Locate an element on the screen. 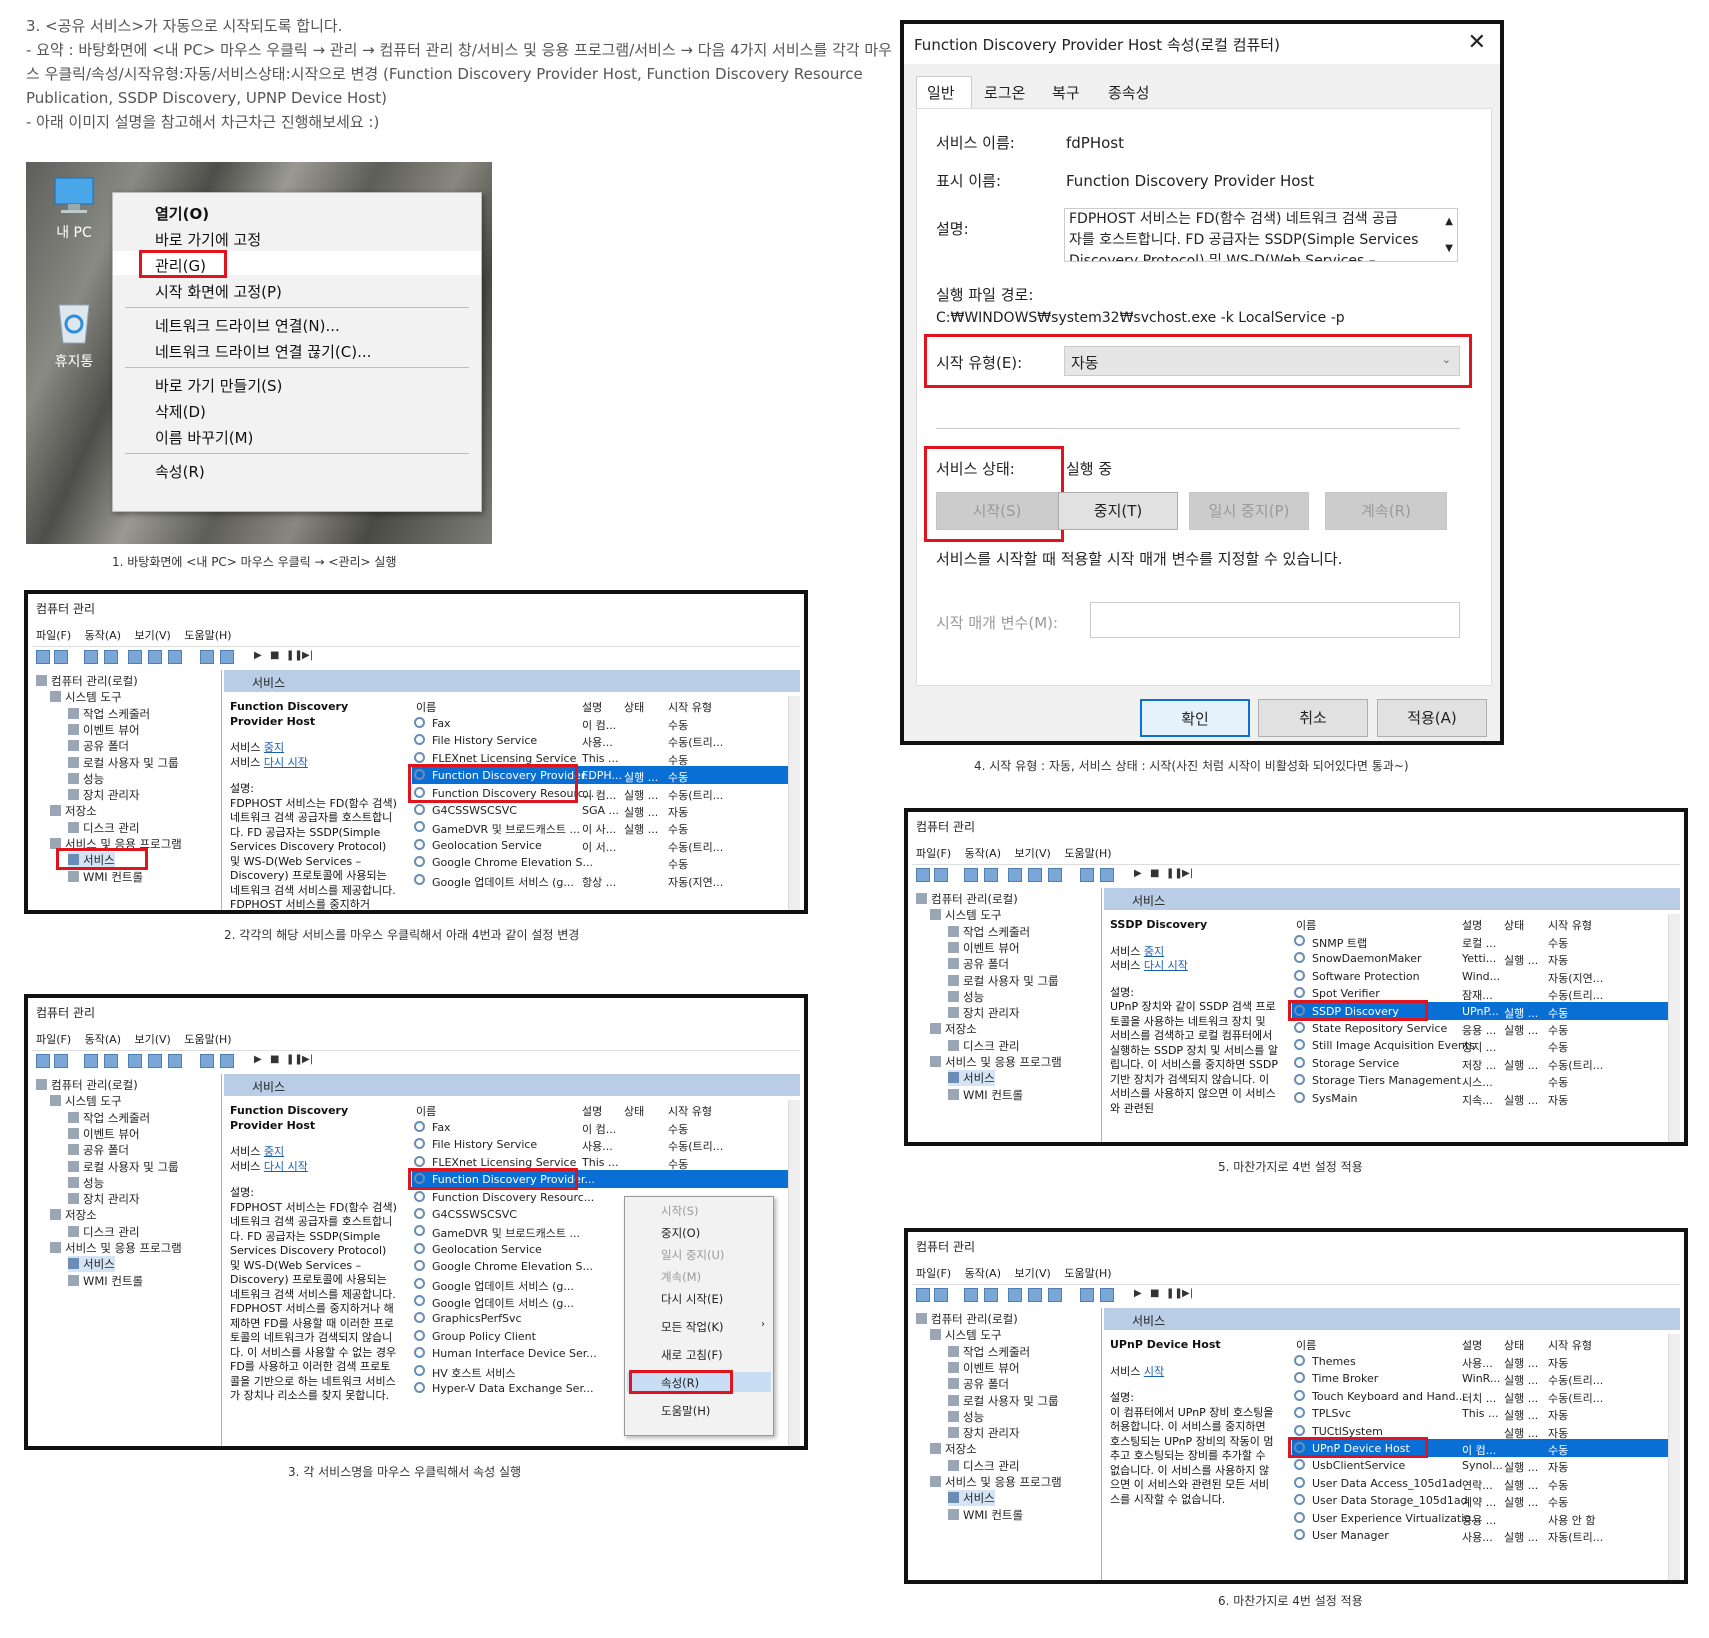 The width and height of the screenshot is (1709, 1638). context-menu-item: 새로 고침(F) is located at coordinates (692, 1355).